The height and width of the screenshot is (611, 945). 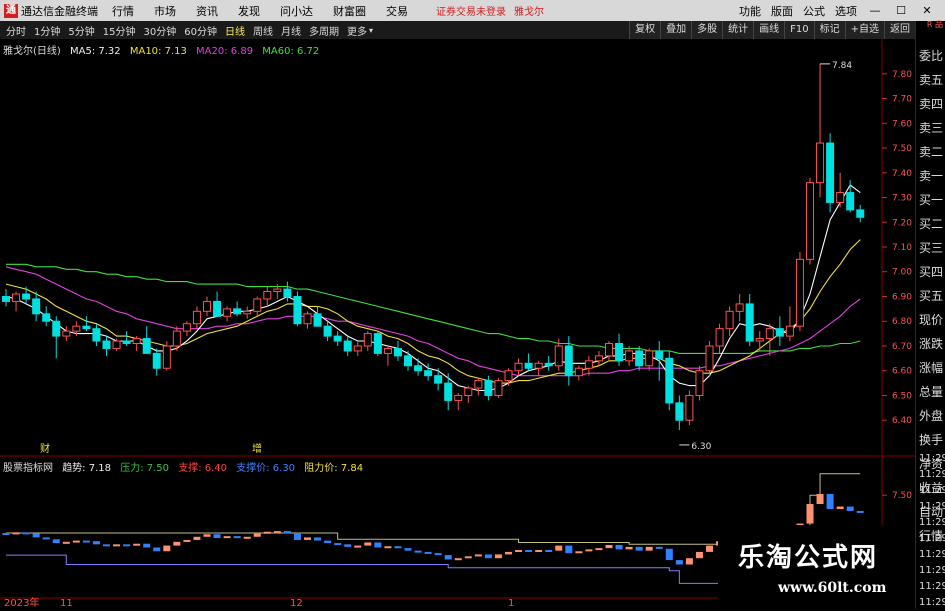 I want to click on menu-item-wealth: 财富圈, so click(x=349, y=11).